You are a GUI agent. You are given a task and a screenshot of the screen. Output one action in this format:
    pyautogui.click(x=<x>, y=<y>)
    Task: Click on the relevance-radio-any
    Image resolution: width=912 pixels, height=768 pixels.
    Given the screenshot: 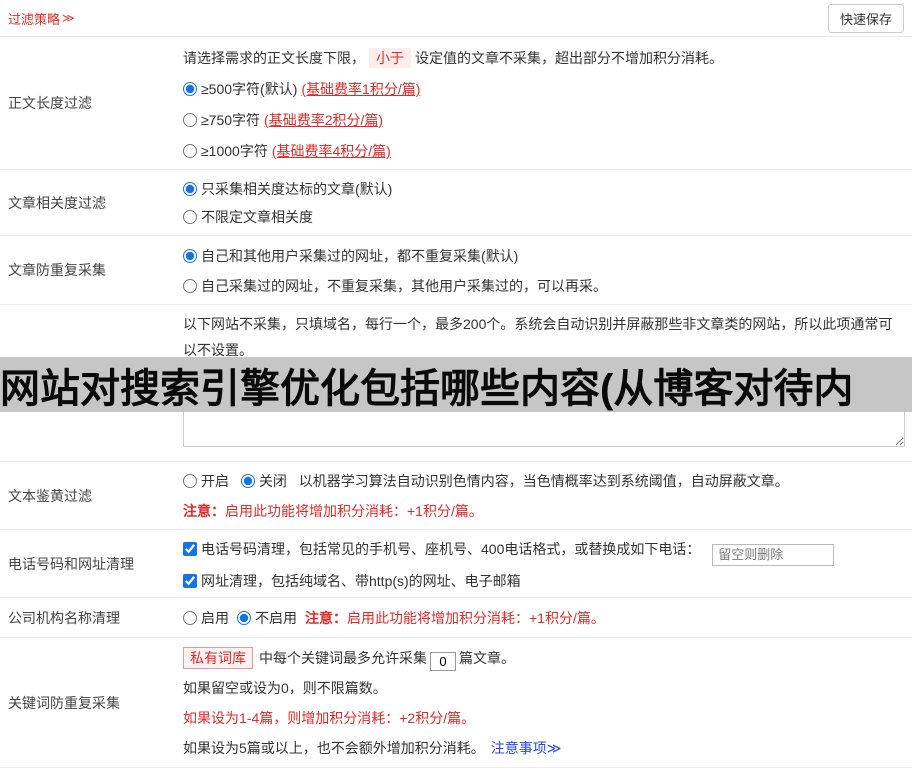 What is the action you would take?
    pyautogui.click(x=190, y=217)
    